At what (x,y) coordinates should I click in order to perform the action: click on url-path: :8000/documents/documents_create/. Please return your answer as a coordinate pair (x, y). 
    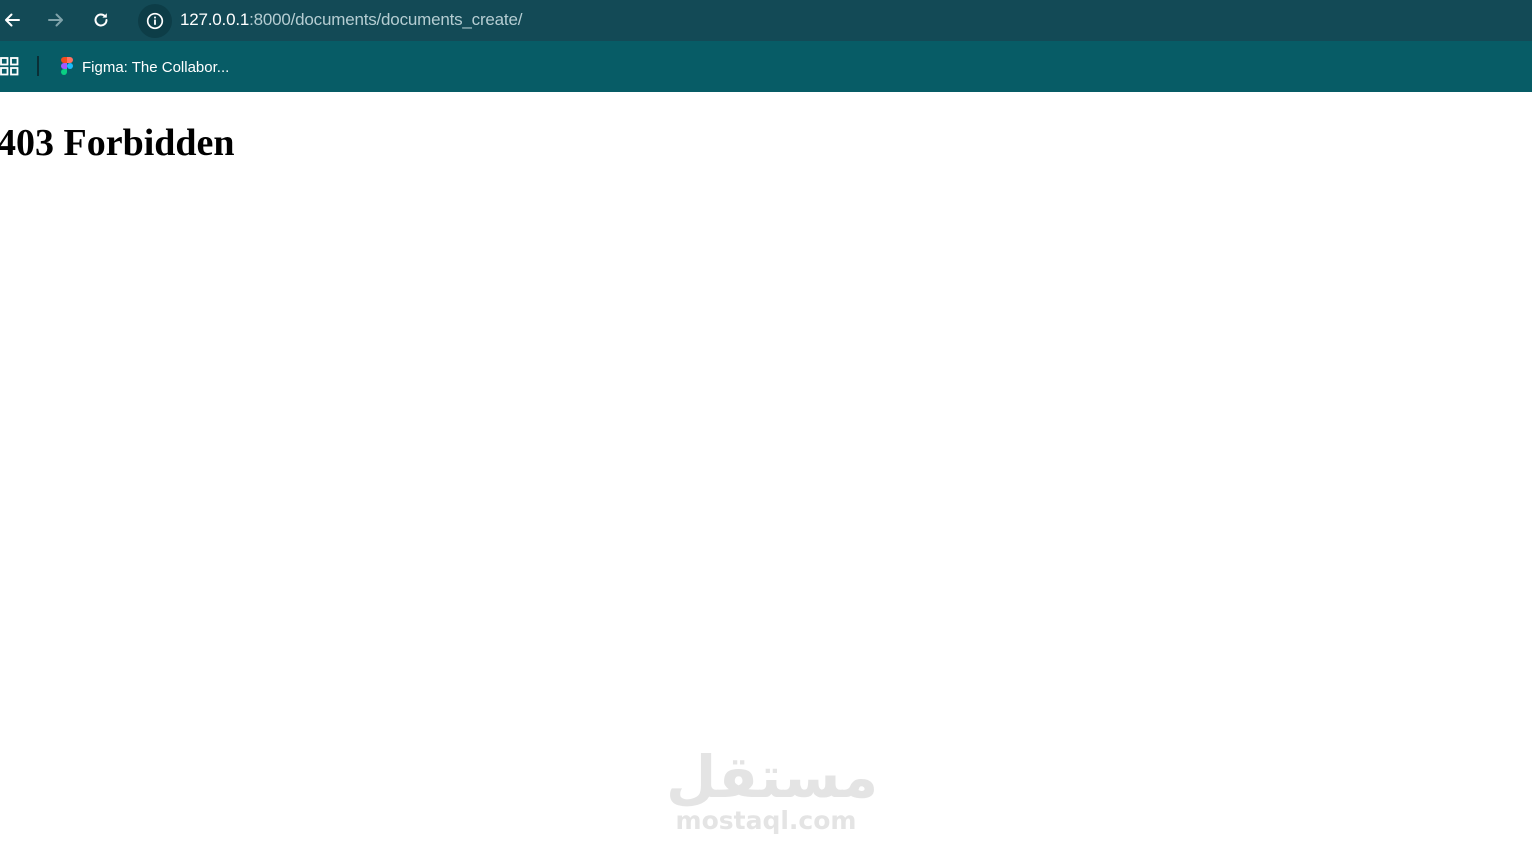
    Looking at the image, I should click on (386, 19).